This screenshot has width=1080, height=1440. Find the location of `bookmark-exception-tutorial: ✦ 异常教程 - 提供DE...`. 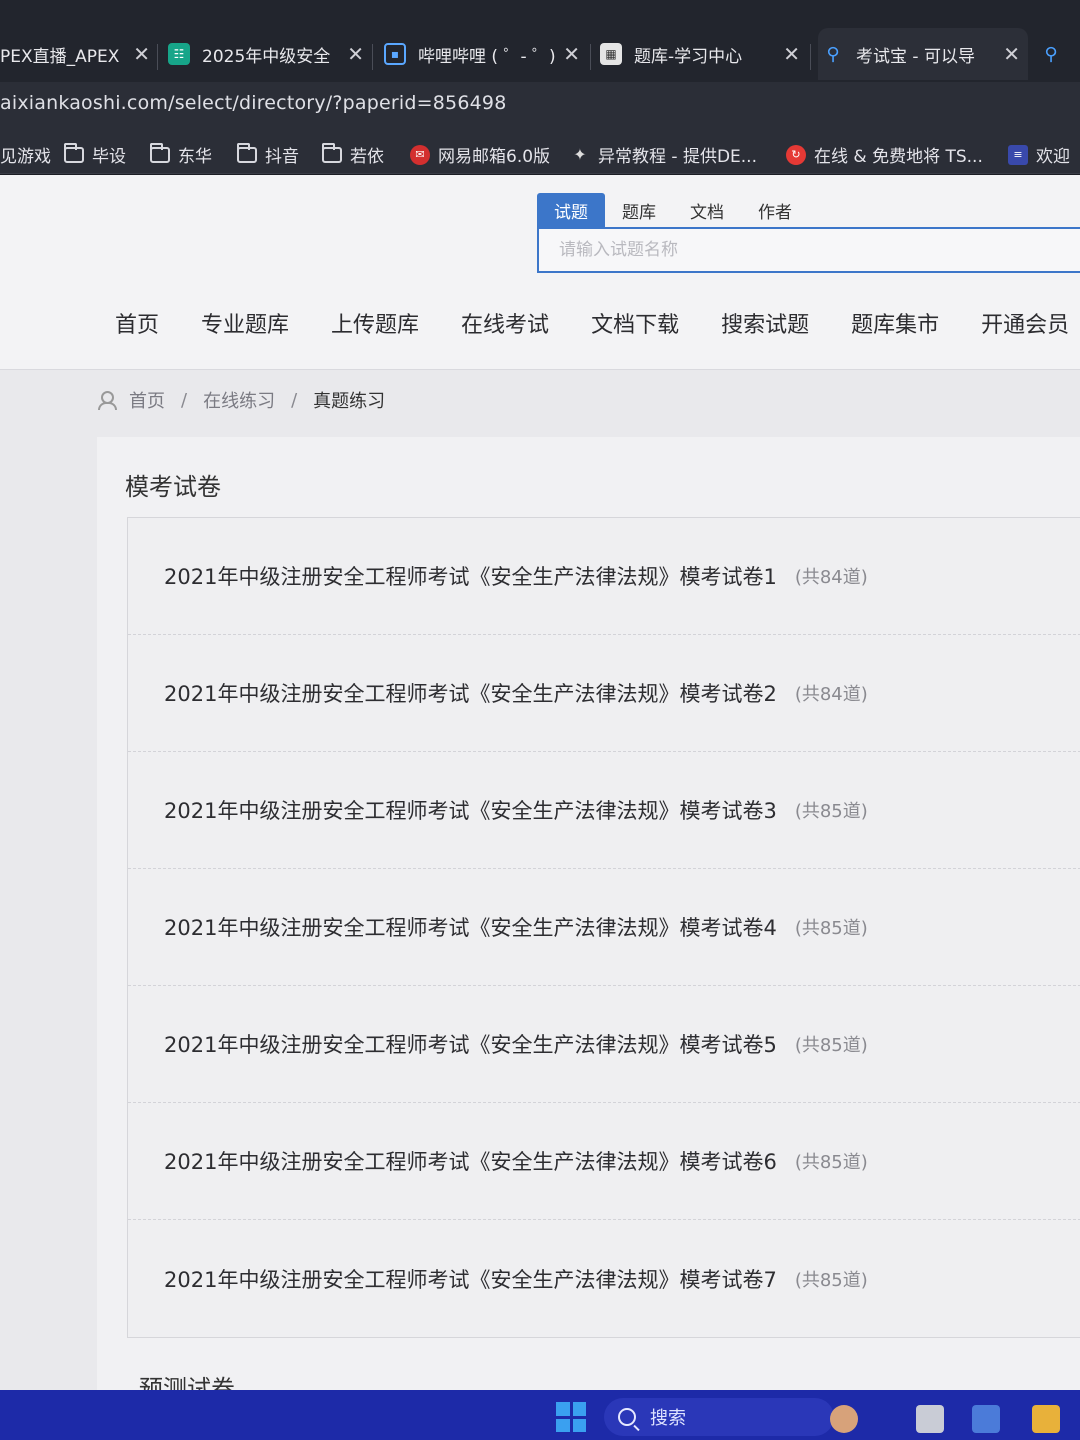

bookmark-exception-tutorial: ✦ 异常教程 - 提供DE... is located at coordinates (663, 154).